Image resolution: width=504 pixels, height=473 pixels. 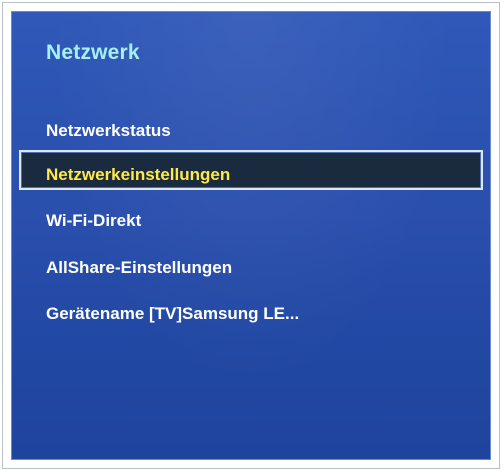 What do you see at coordinates (108, 131) in the screenshot?
I see `menu-item-network-status: Netzwerkstatus` at bounding box center [108, 131].